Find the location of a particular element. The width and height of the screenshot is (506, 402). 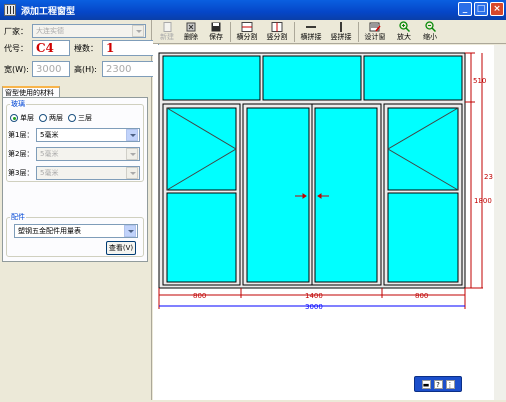

zoom-in-label: 放大 is located at coordinates (404, 37).